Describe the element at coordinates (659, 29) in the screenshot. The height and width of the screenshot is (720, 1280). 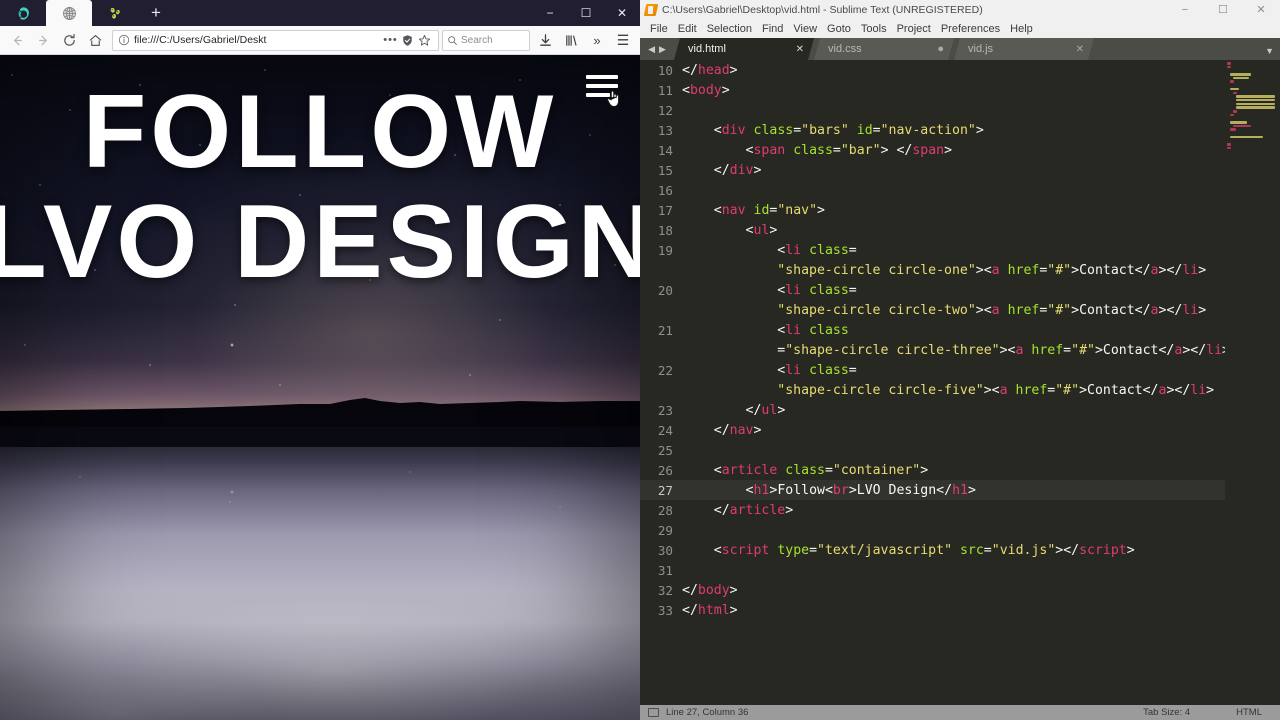
I see `menu-item-file: File` at that location.